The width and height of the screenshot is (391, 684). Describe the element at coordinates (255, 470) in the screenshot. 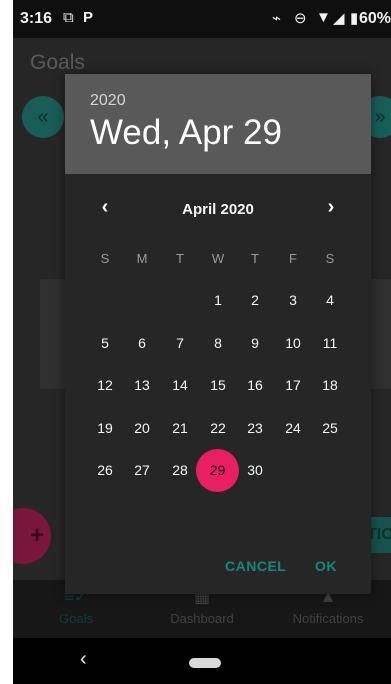

I see `calendar-day: 30` at that location.